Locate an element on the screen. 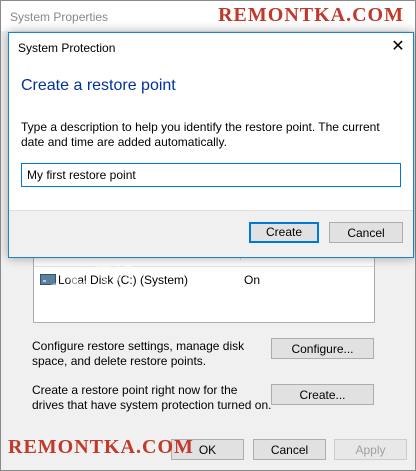 The height and width of the screenshot is (471, 416). dialog-heading: Create a restore point is located at coordinates (98, 85).